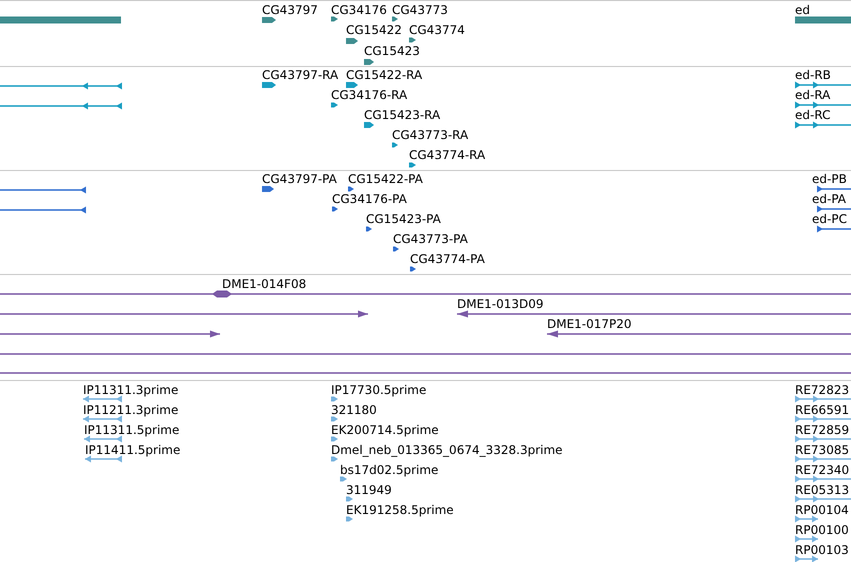 The height and width of the screenshot is (562, 851). I want to click on feature-label: RP00103, so click(822, 550).